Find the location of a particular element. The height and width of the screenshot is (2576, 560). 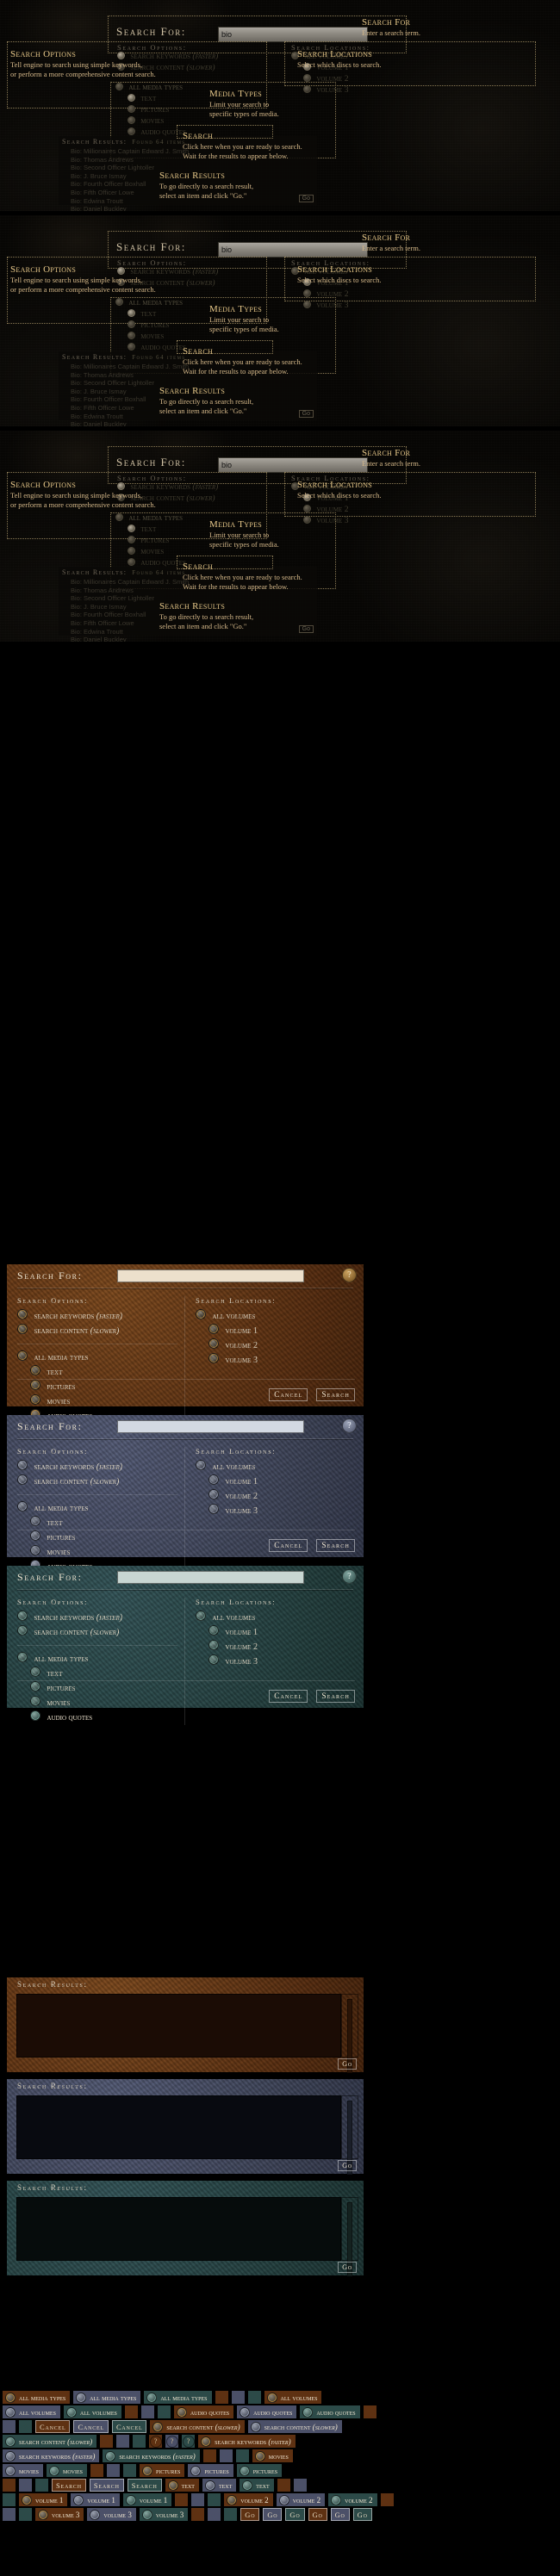

sprite-option-search-keywords-rust: search keywords (faster) is located at coordinates (247, 2441).